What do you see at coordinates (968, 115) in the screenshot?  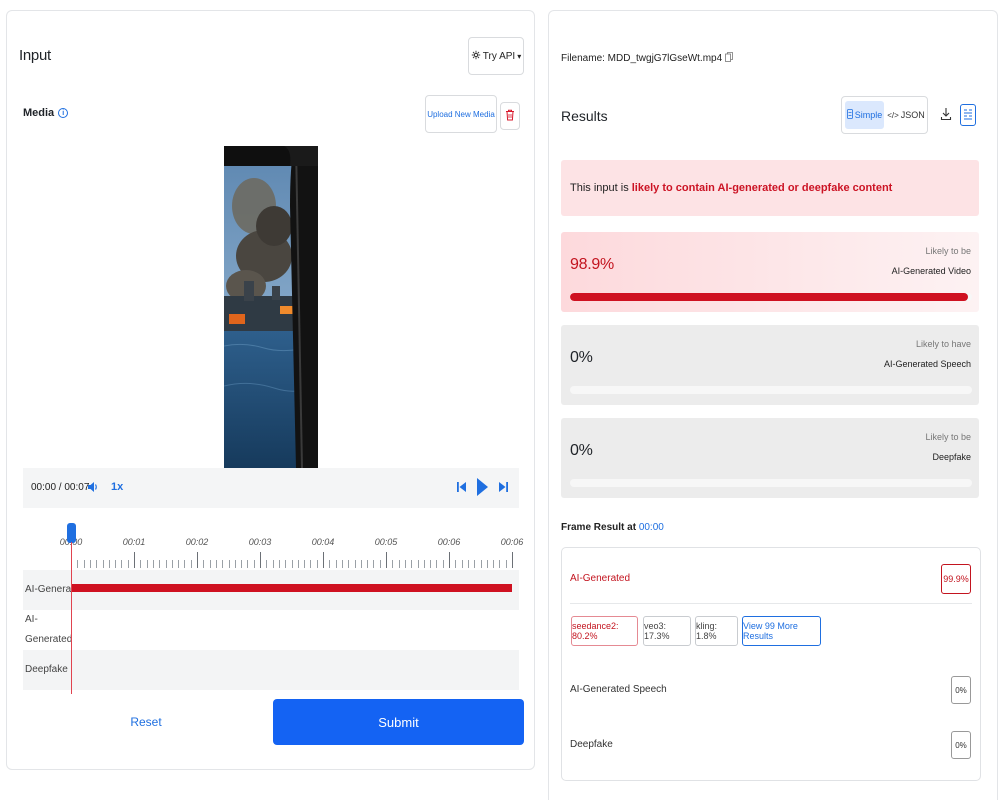 I see `layout-icon` at bounding box center [968, 115].